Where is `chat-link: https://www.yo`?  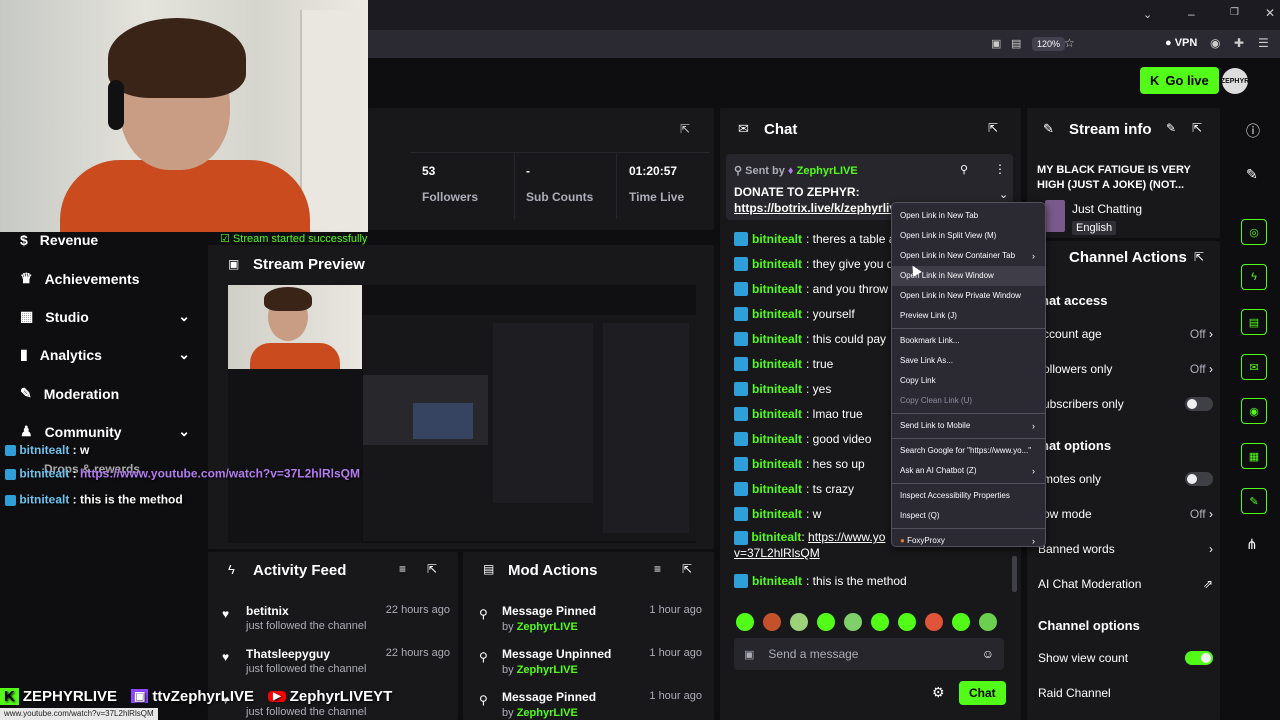 chat-link: https://www.yo is located at coordinates (846, 537).